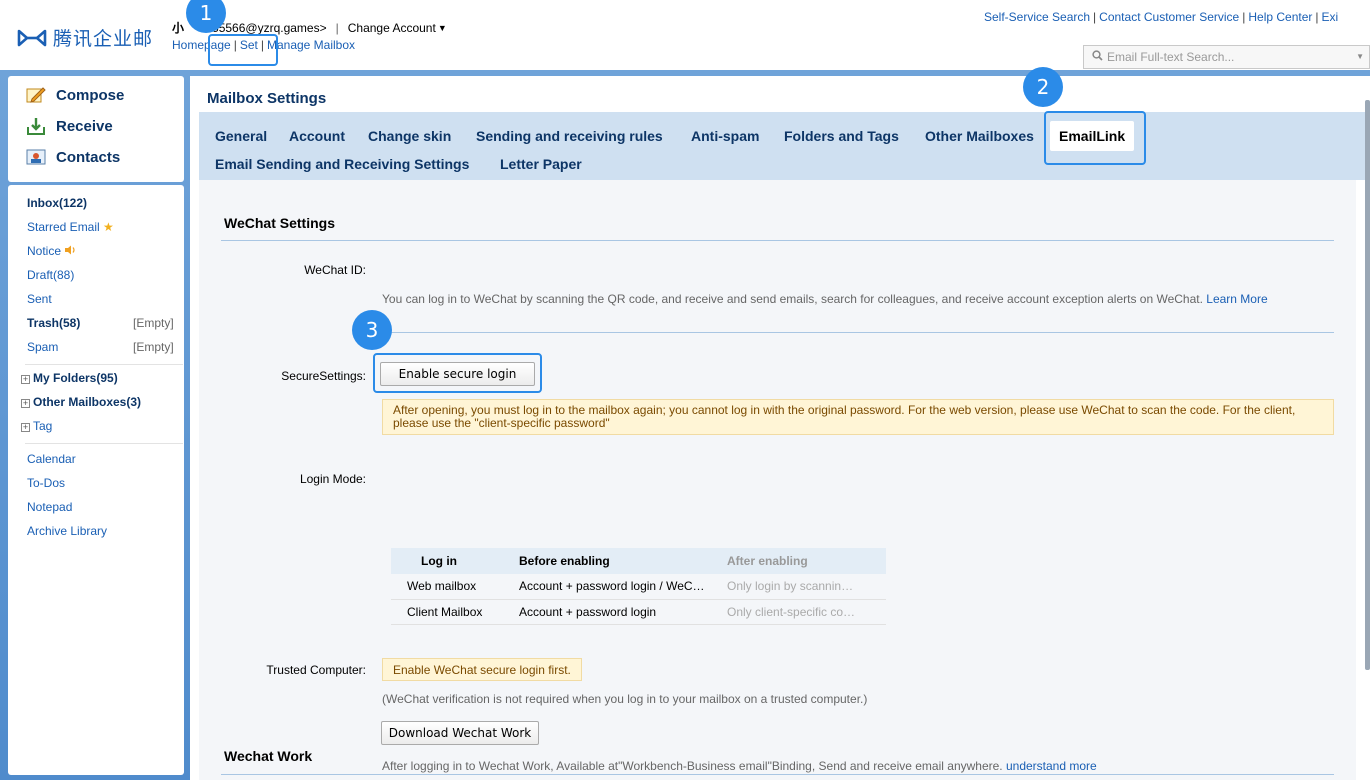 The height and width of the screenshot is (780, 1370). Describe the element at coordinates (100, 323) in the screenshot. I see `sidebar-item-trash: Trash(58) [Empty]` at that location.